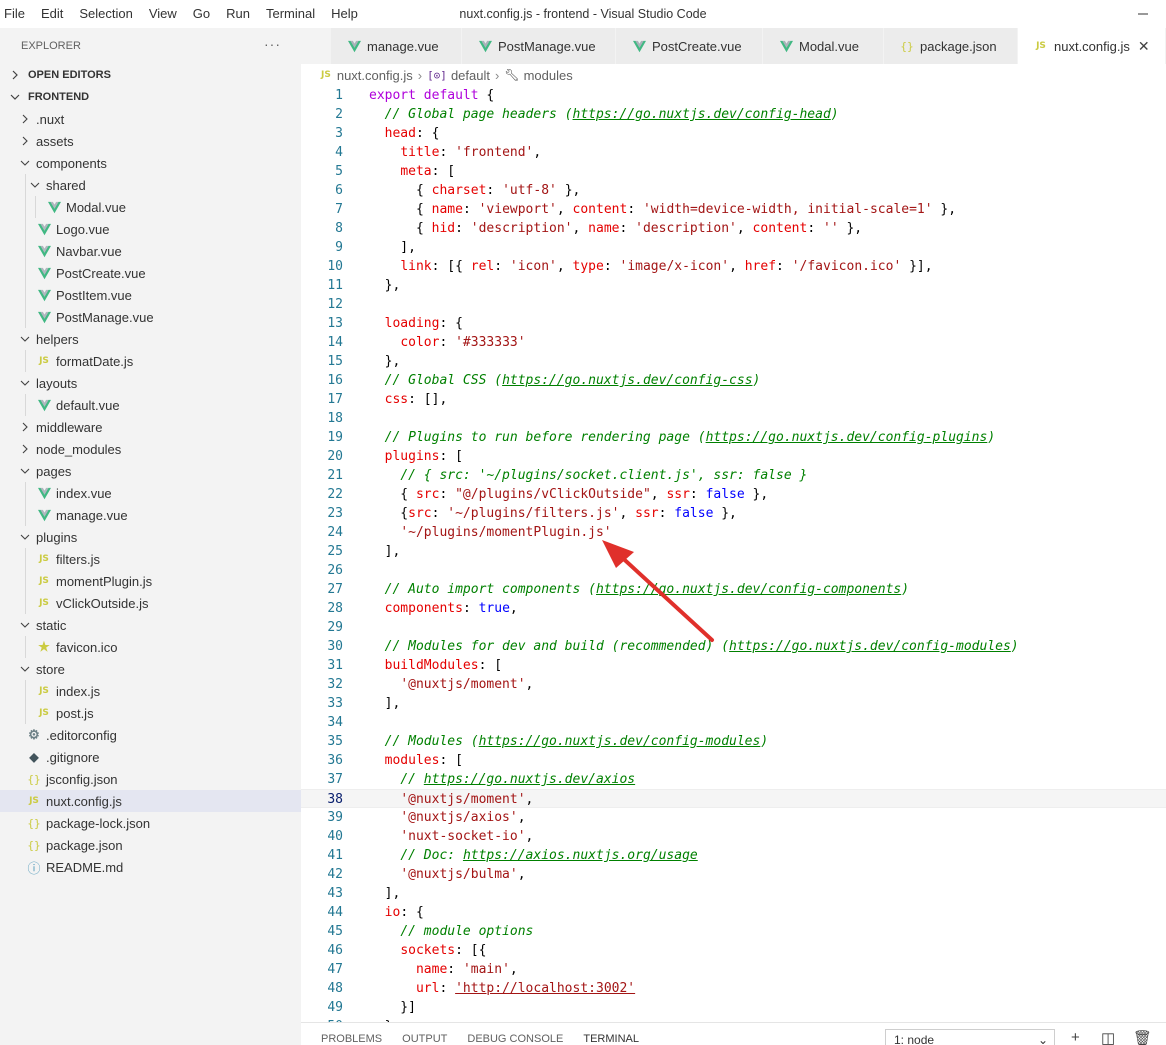 This screenshot has width=1166, height=1045. I want to click on tab-modal-vue: Modal.vue, so click(823, 46).